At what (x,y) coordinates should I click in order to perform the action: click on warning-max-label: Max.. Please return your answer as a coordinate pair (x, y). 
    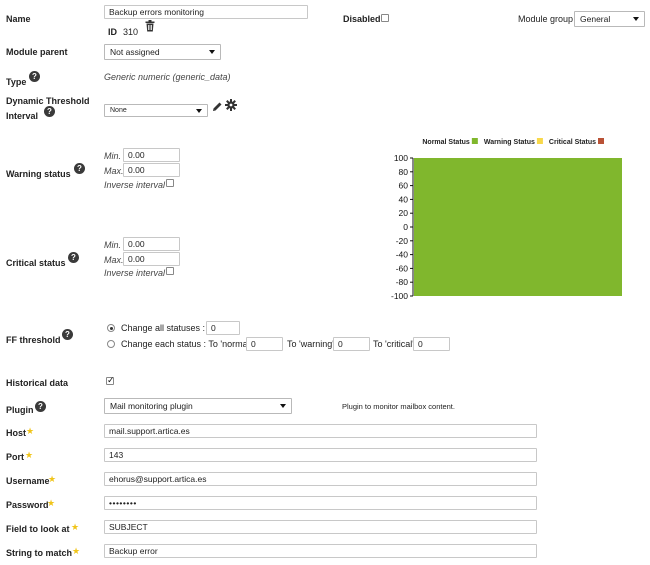
    Looking at the image, I should click on (114, 171).